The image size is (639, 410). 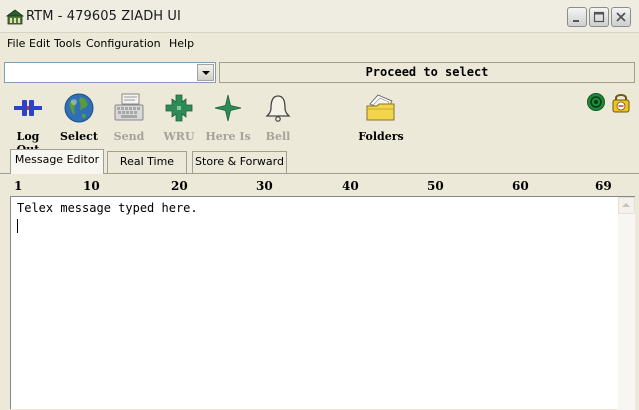 What do you see at coordinates (15, 17) in the screenshot?
I see `building-icon` at bounding box center [15, 17].